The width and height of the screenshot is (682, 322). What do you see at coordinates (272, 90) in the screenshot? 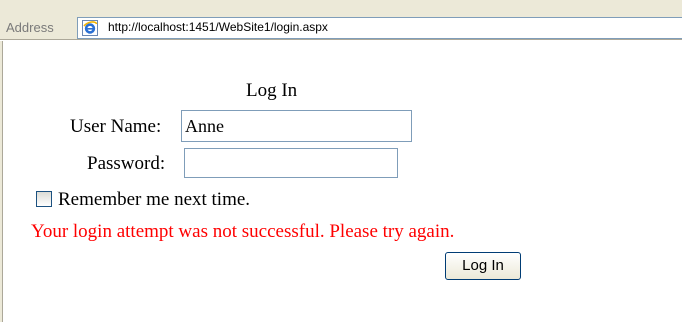
I see `login-title: Log In` at bounding box center [272, 90].